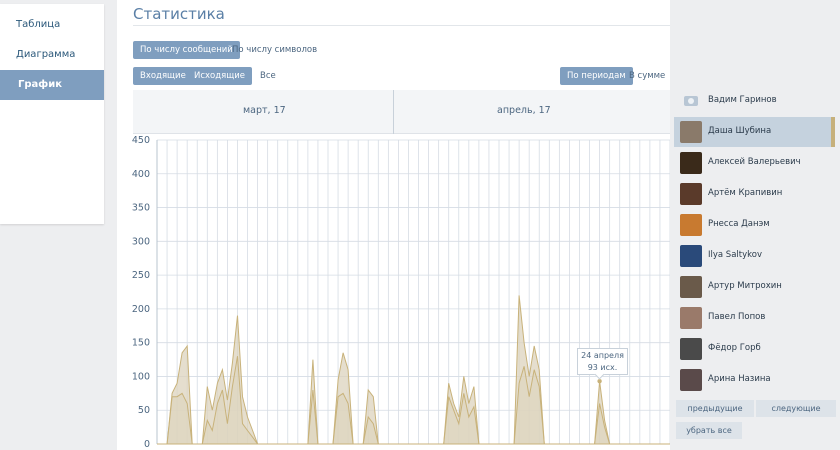 This screenshot has width=840, height=450. I want to click on friend-item-artur-mitrokhin: Артур Митрохин, so click(754, 287).